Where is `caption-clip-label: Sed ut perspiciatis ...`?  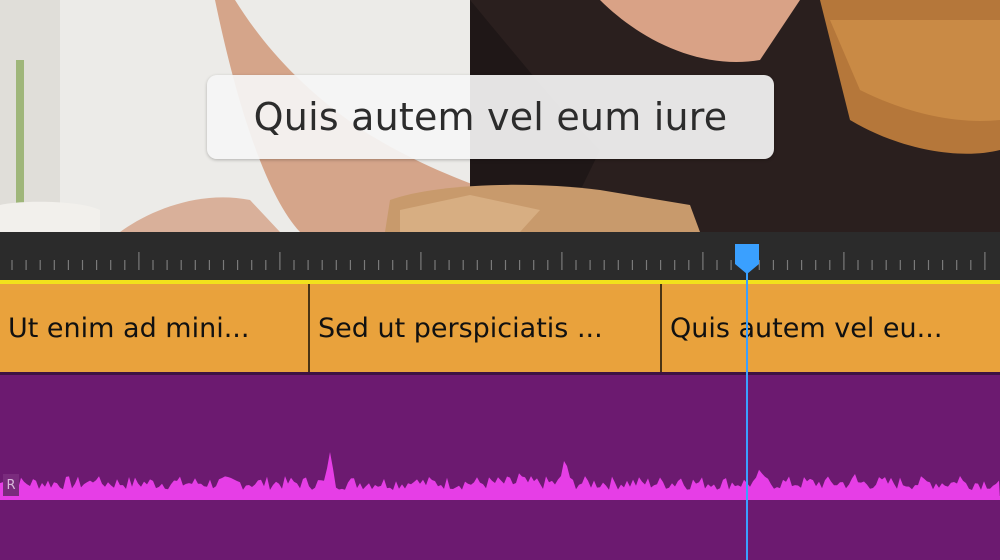
caption-clip-label: Sed ut perspiciatis ... is located at coordinates (460, 328).